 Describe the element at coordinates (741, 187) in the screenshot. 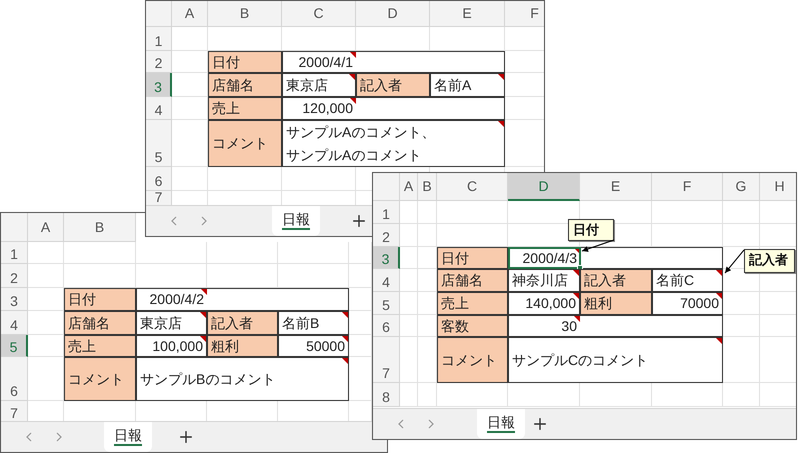

I see `column-header: G` at that location.